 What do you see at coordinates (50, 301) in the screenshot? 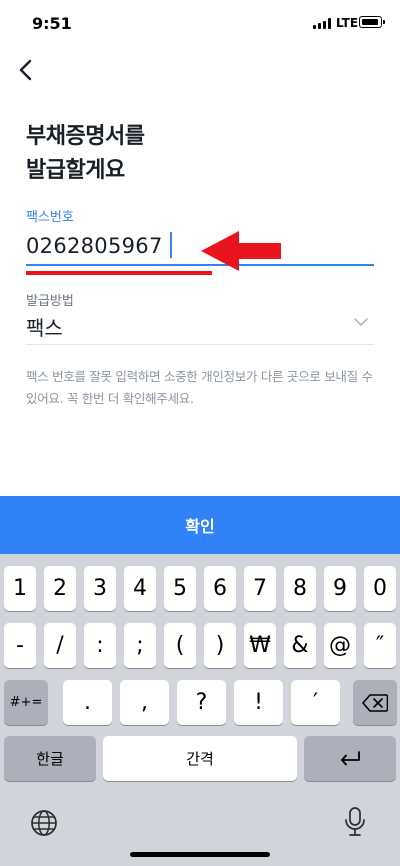
I see `issue-method-label: 발급방법` at bounding box center [50, 301].